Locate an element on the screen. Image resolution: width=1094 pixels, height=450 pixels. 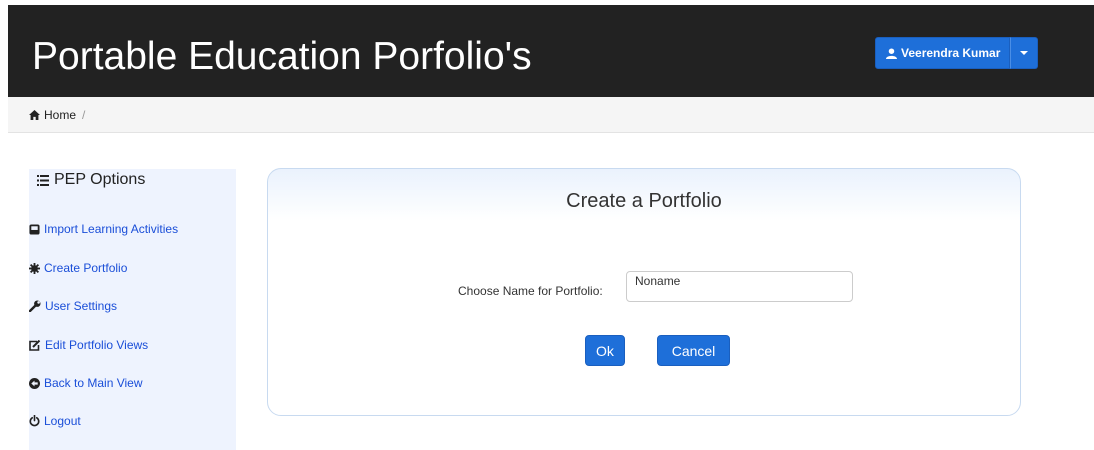
gear-icon is located at coordinates (34, 268).